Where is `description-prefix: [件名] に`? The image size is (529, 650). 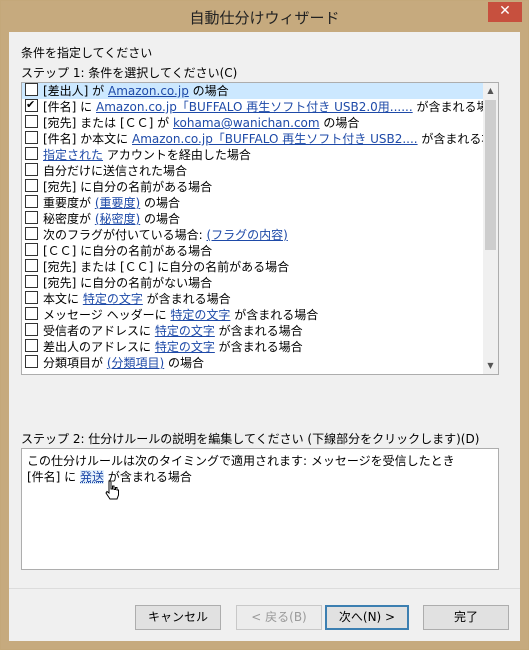 description-prefix: [件名] に is located at coordinates (53, 477).